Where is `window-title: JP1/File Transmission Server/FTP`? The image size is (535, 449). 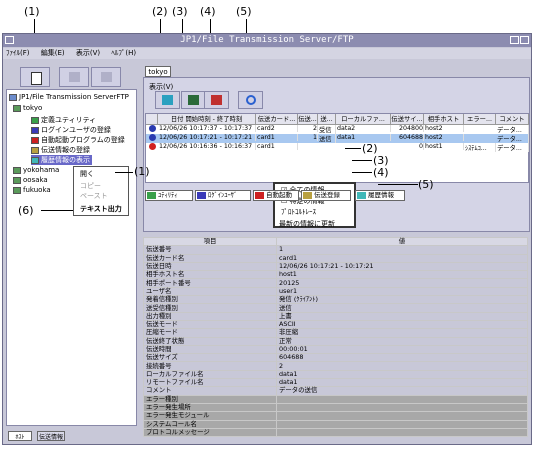
window-title: JP1/File Transmission Server/FTP is located at coordinates (267, 40).